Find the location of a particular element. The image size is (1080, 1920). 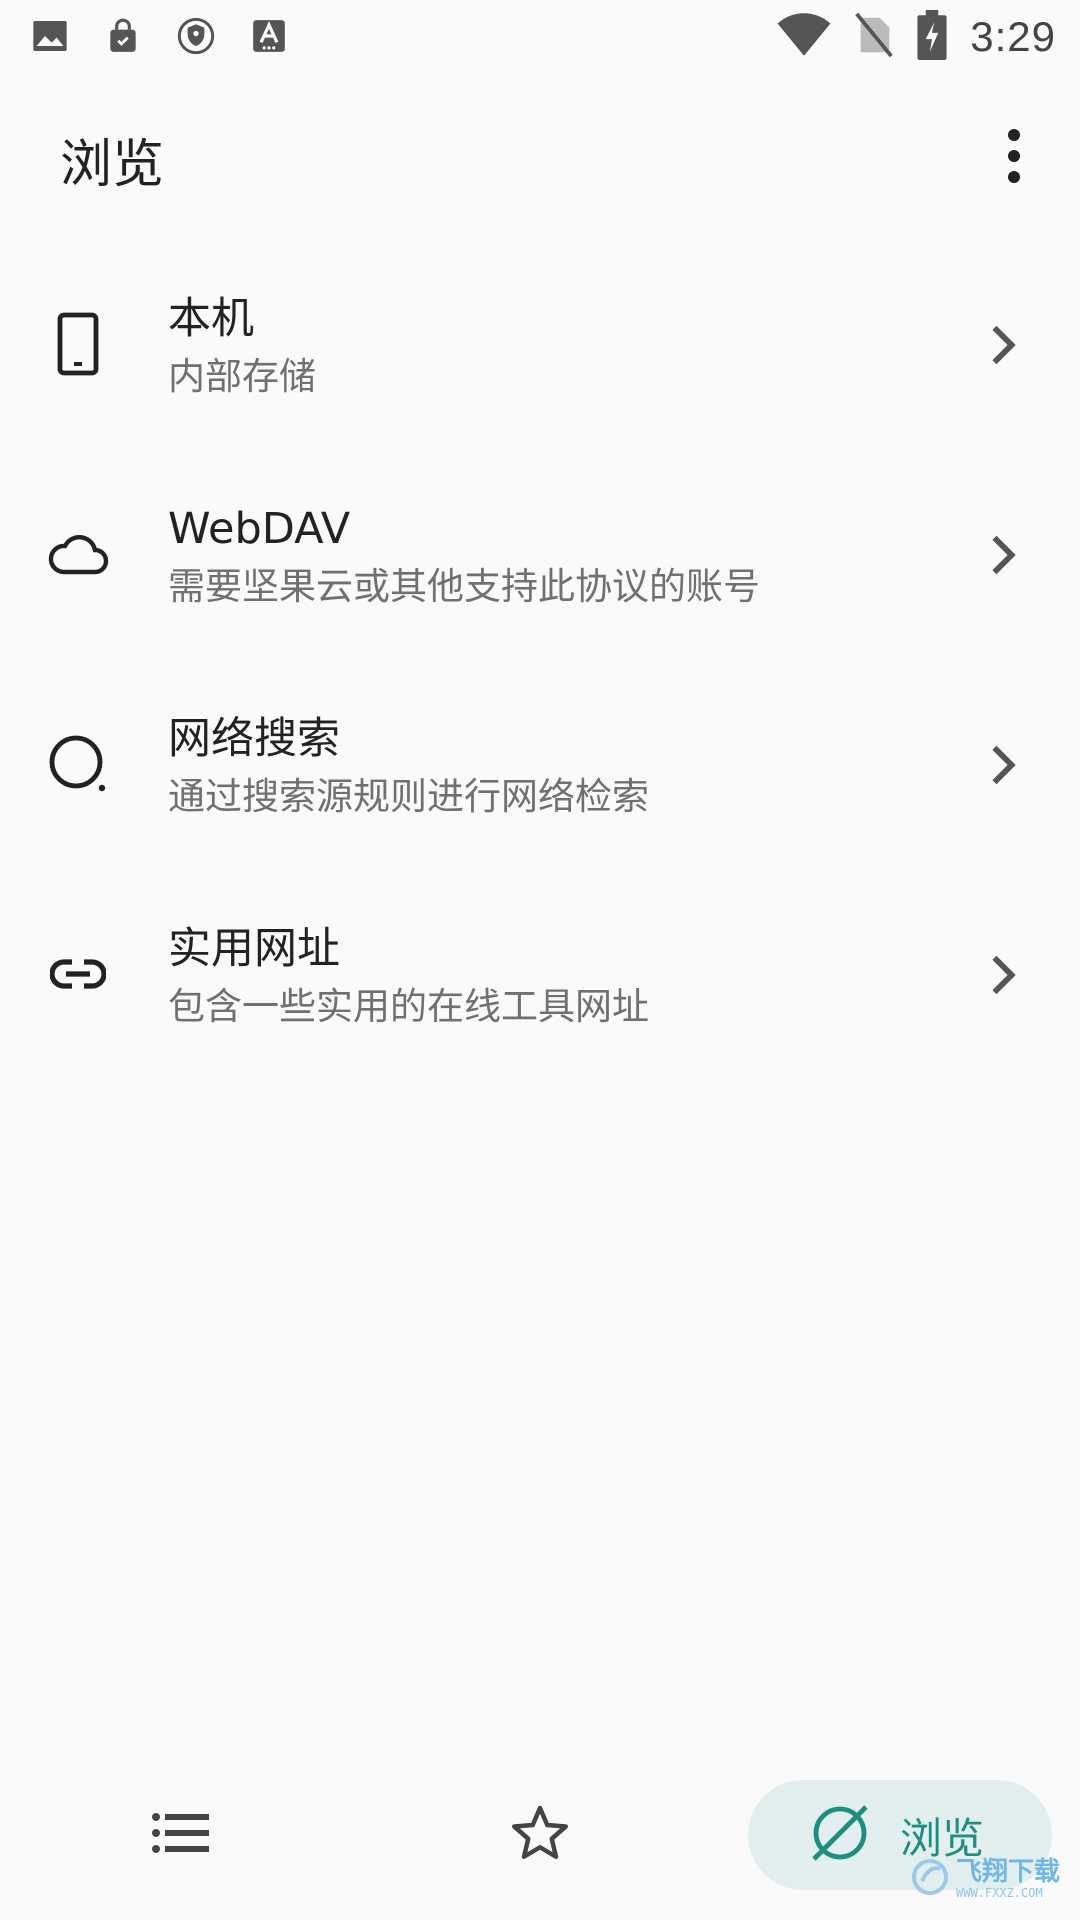

list-item-subtitle: 内部存储 is located at coordinates (242, 376).